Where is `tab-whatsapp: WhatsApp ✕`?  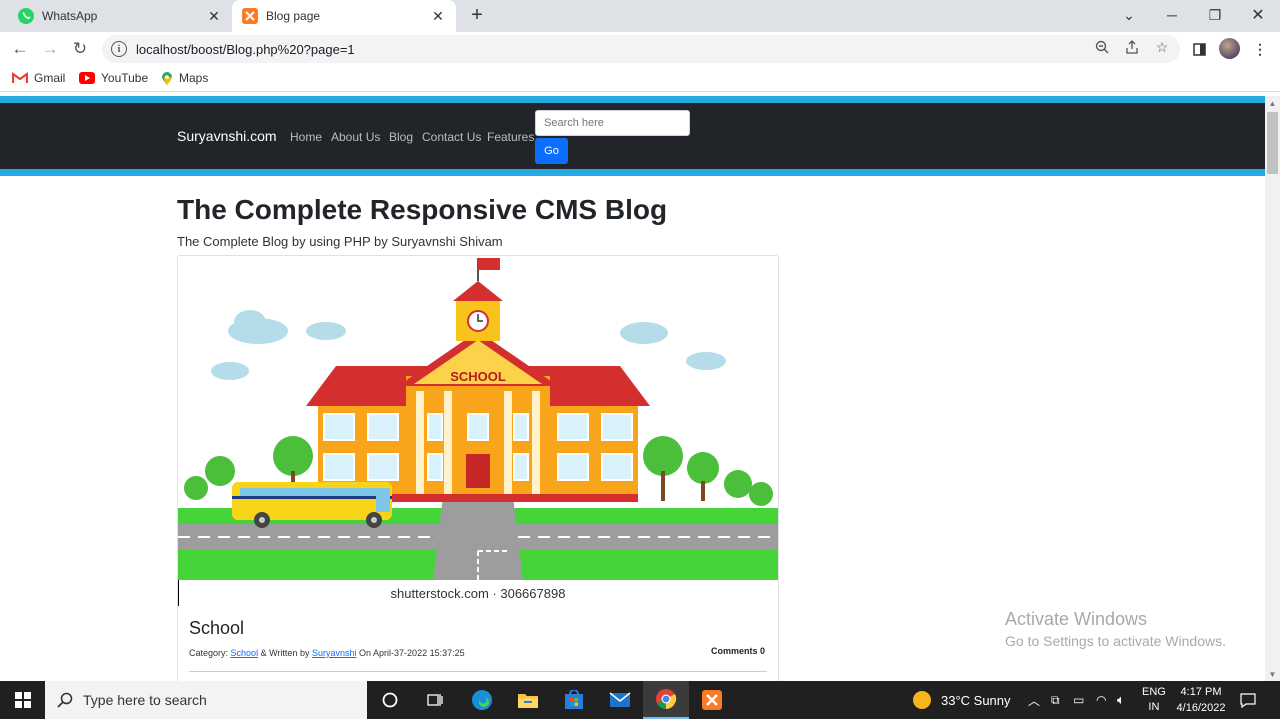 tab-whatsapp: WhatsApp ✕ is located at coordinates (120, 16).